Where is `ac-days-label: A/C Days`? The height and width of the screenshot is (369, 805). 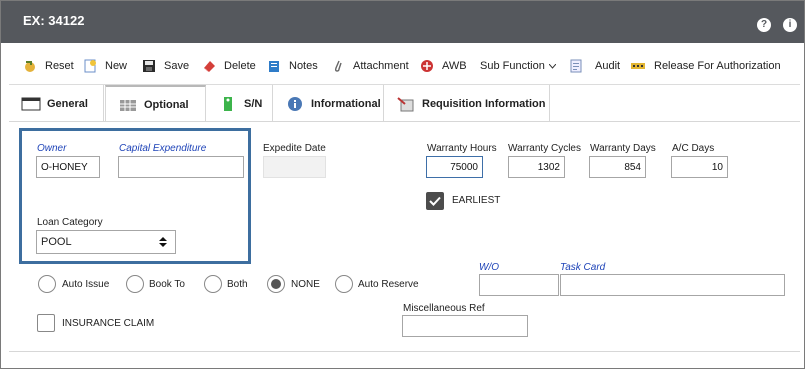
ac-days-label: A/C Days is located at coordinates (693, 148).